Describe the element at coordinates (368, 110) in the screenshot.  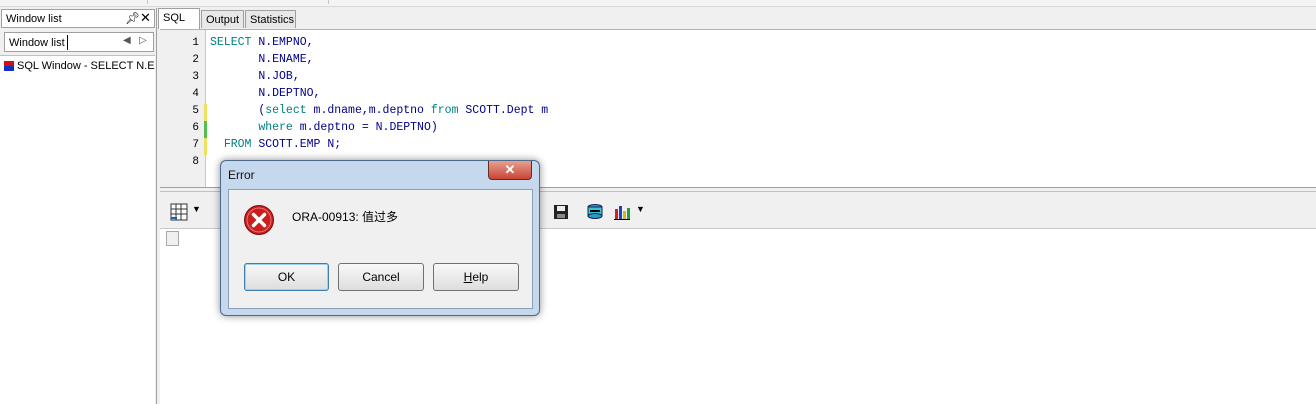
I see `code-text: m.dname,m.deptno` at that location.